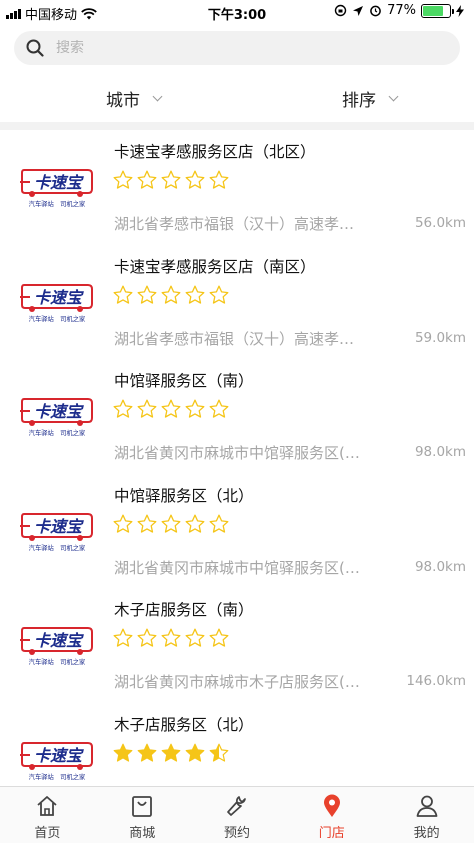  I want to click on status-bar: 中国移动 下午3:00 77%, so click(237, 12).